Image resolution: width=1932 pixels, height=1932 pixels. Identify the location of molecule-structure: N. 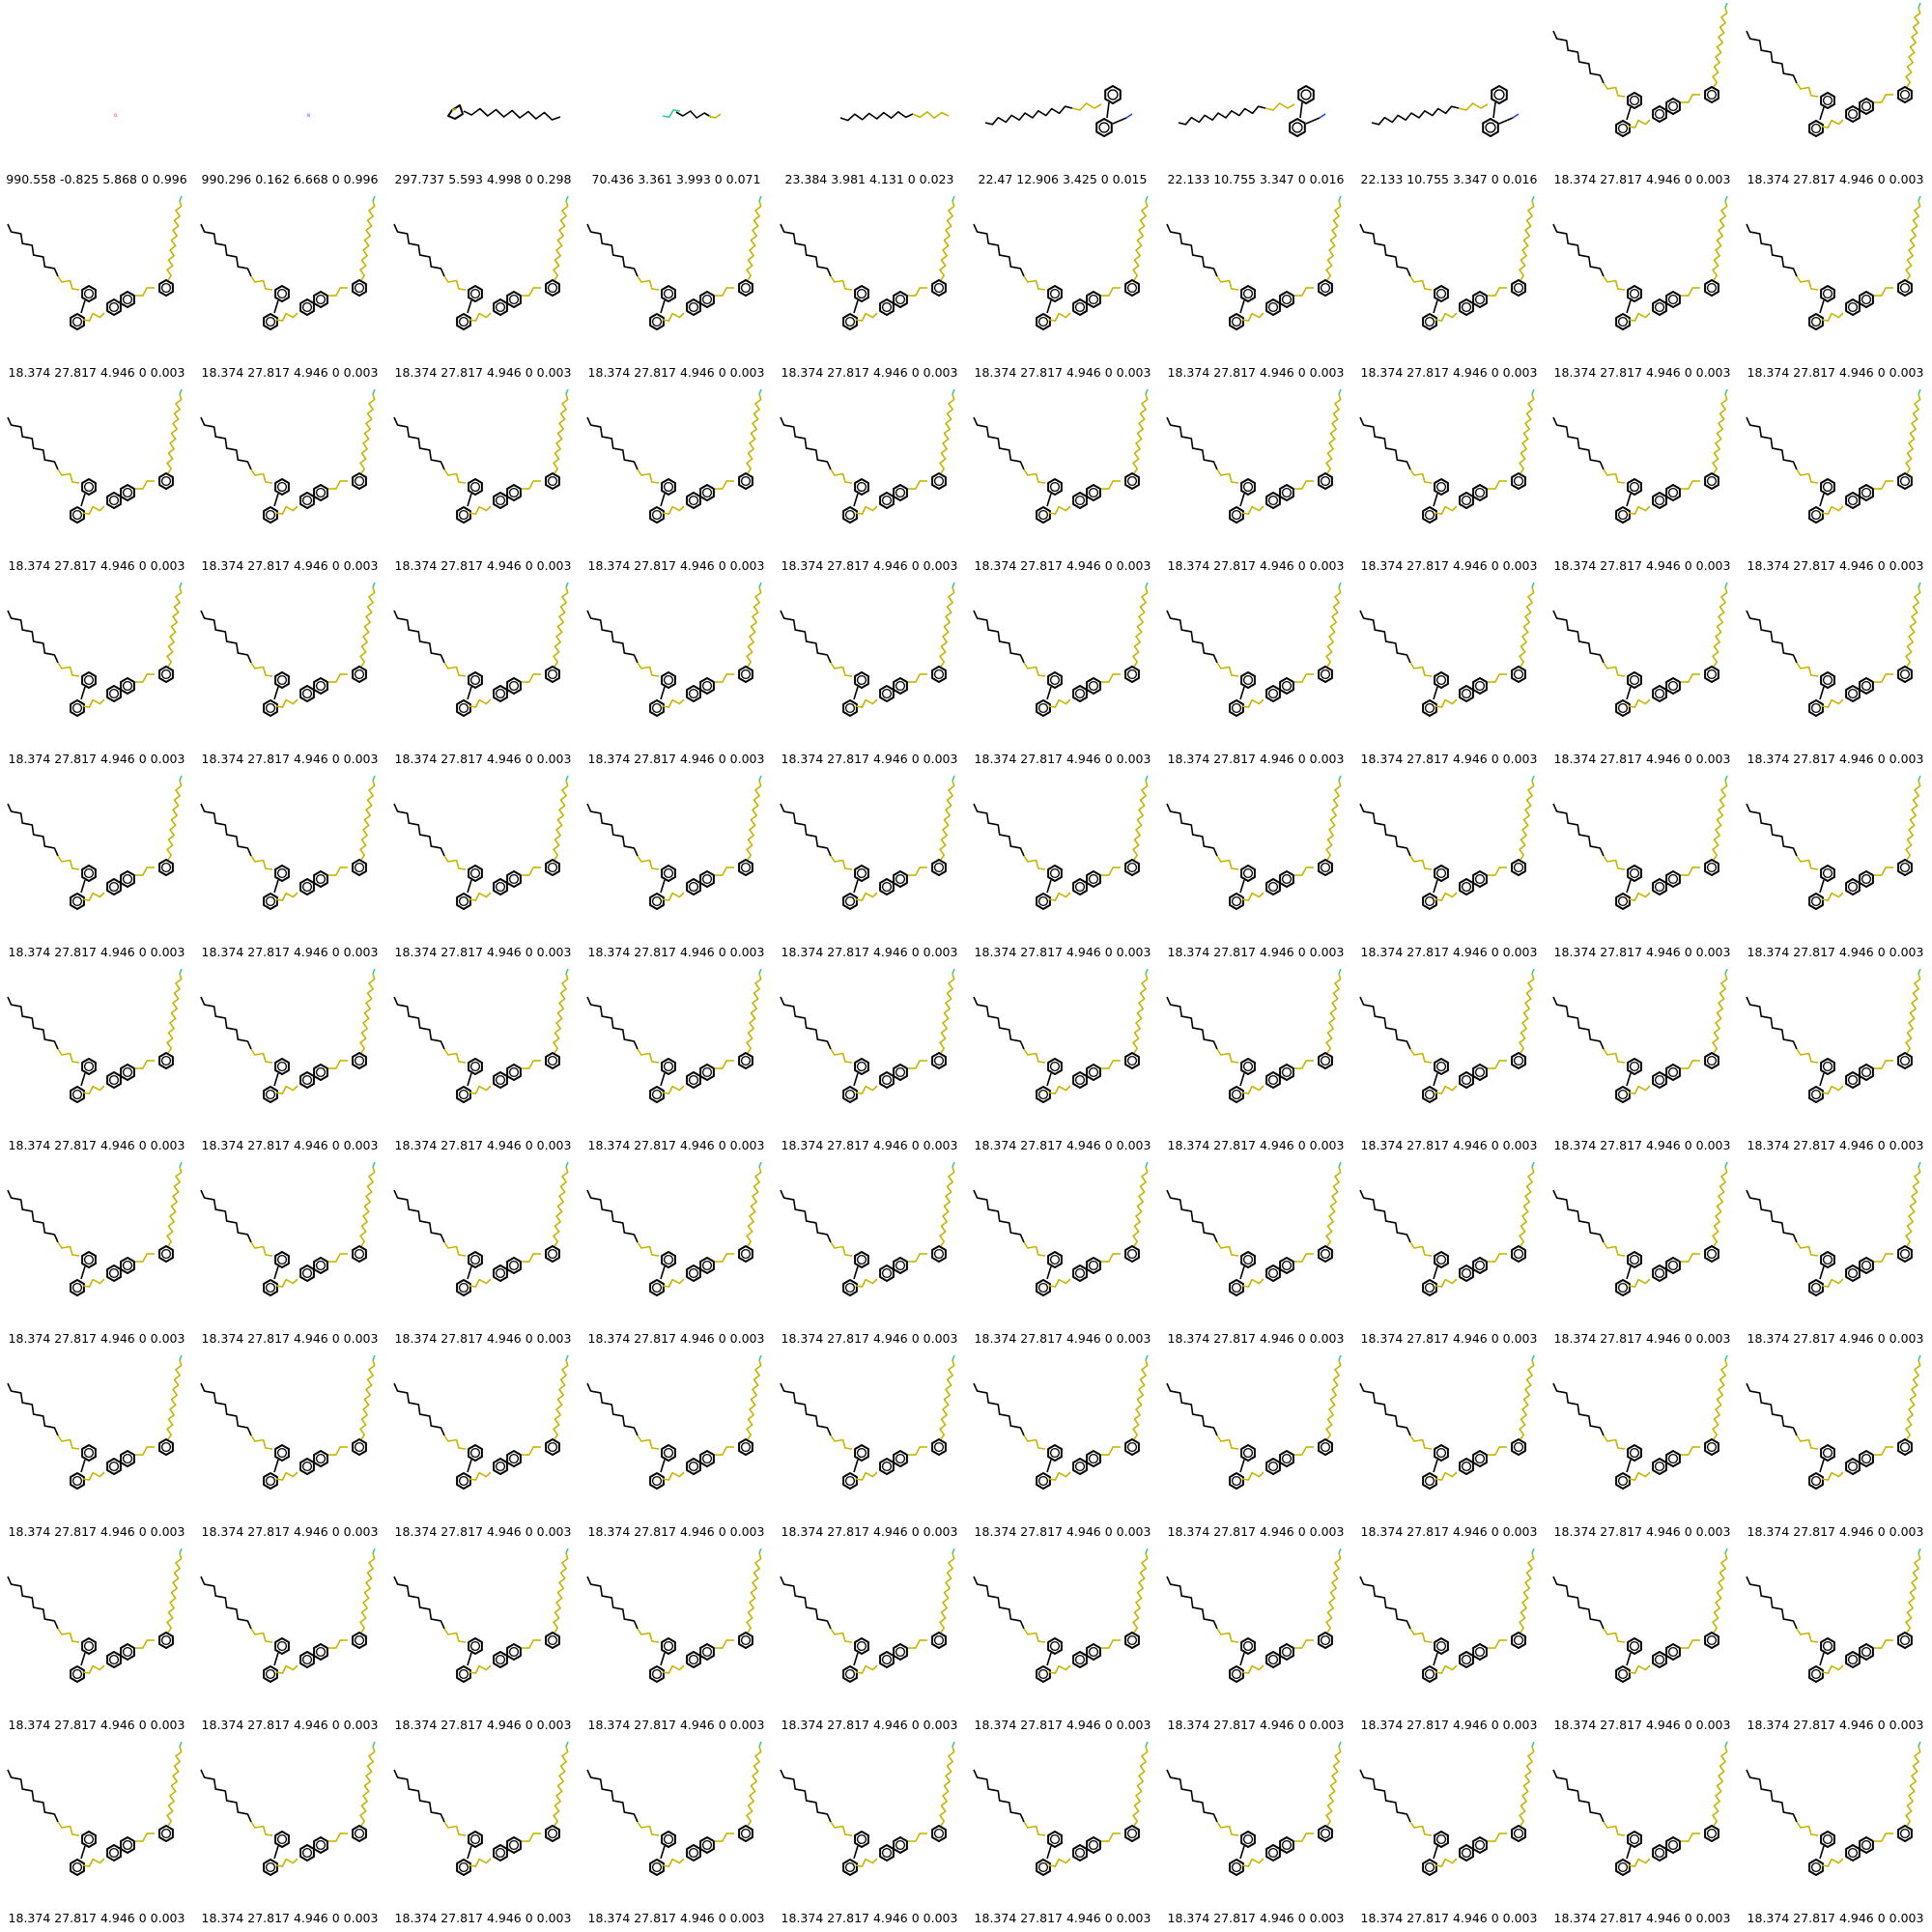
(308, 115).